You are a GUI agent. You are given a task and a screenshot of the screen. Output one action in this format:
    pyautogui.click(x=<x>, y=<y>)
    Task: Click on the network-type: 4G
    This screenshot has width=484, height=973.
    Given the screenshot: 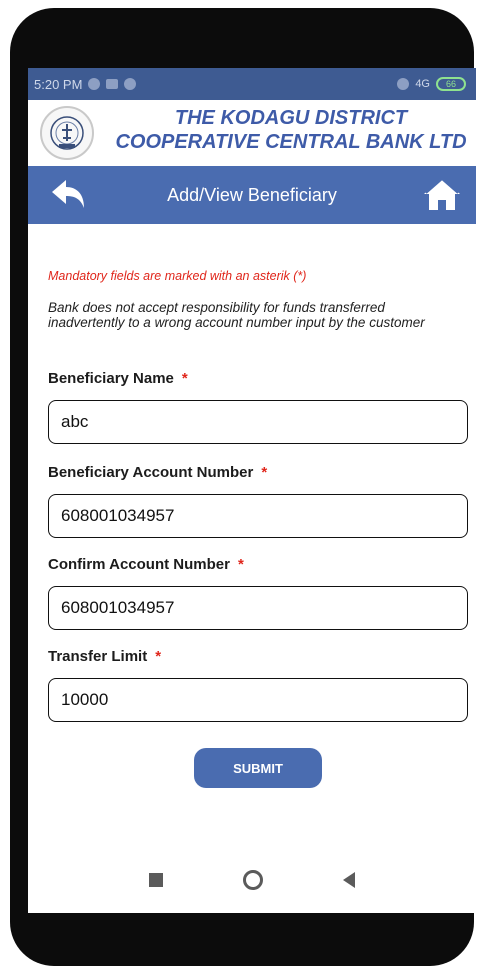 What is the action you would take?
    pyautogui.click(x=422, y=84)
    